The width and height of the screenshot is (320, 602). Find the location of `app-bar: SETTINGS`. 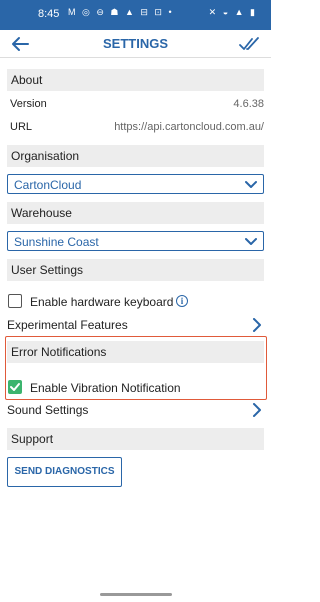

app-bar: SETTINGS is located at coordinates (135, 44).